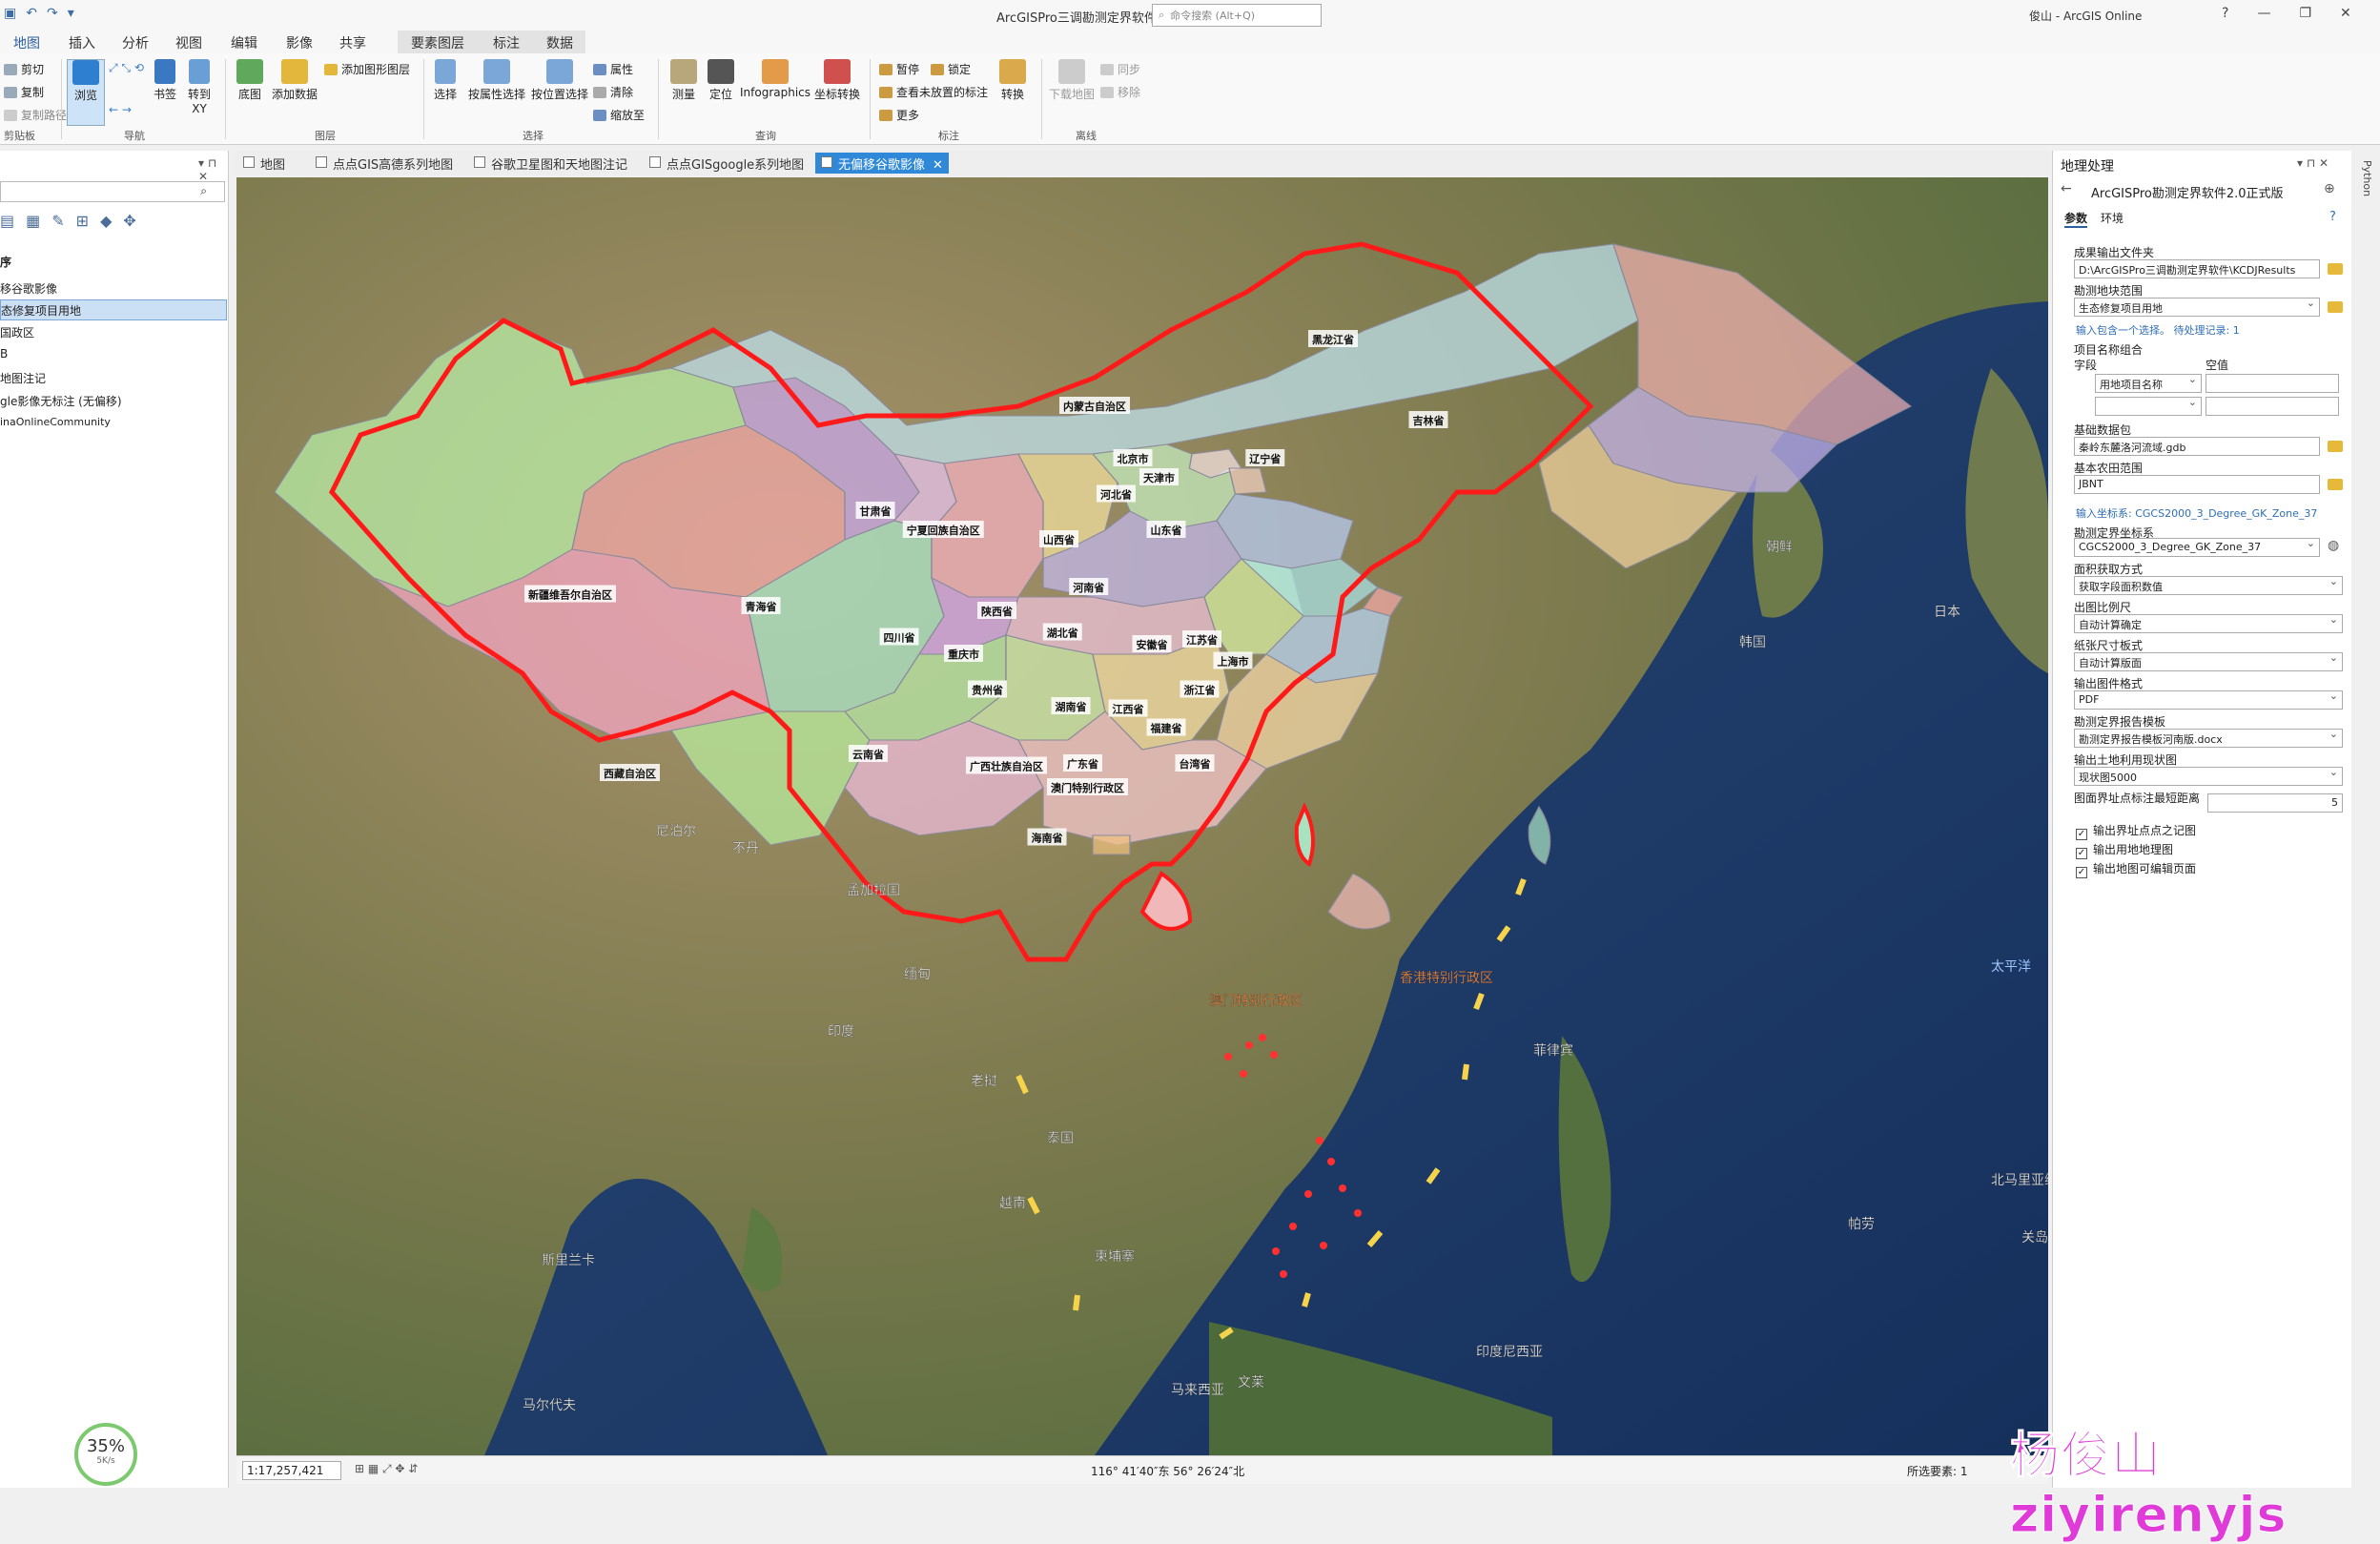 This screenshot has height=1544, width=2380. What do you see at coordinates (2197, 547) in the screenshot?
I see `survey-crs-dropdown: CGCS2000_3_Degree_GK_Zone_37` at bounding box center [2197, 547].